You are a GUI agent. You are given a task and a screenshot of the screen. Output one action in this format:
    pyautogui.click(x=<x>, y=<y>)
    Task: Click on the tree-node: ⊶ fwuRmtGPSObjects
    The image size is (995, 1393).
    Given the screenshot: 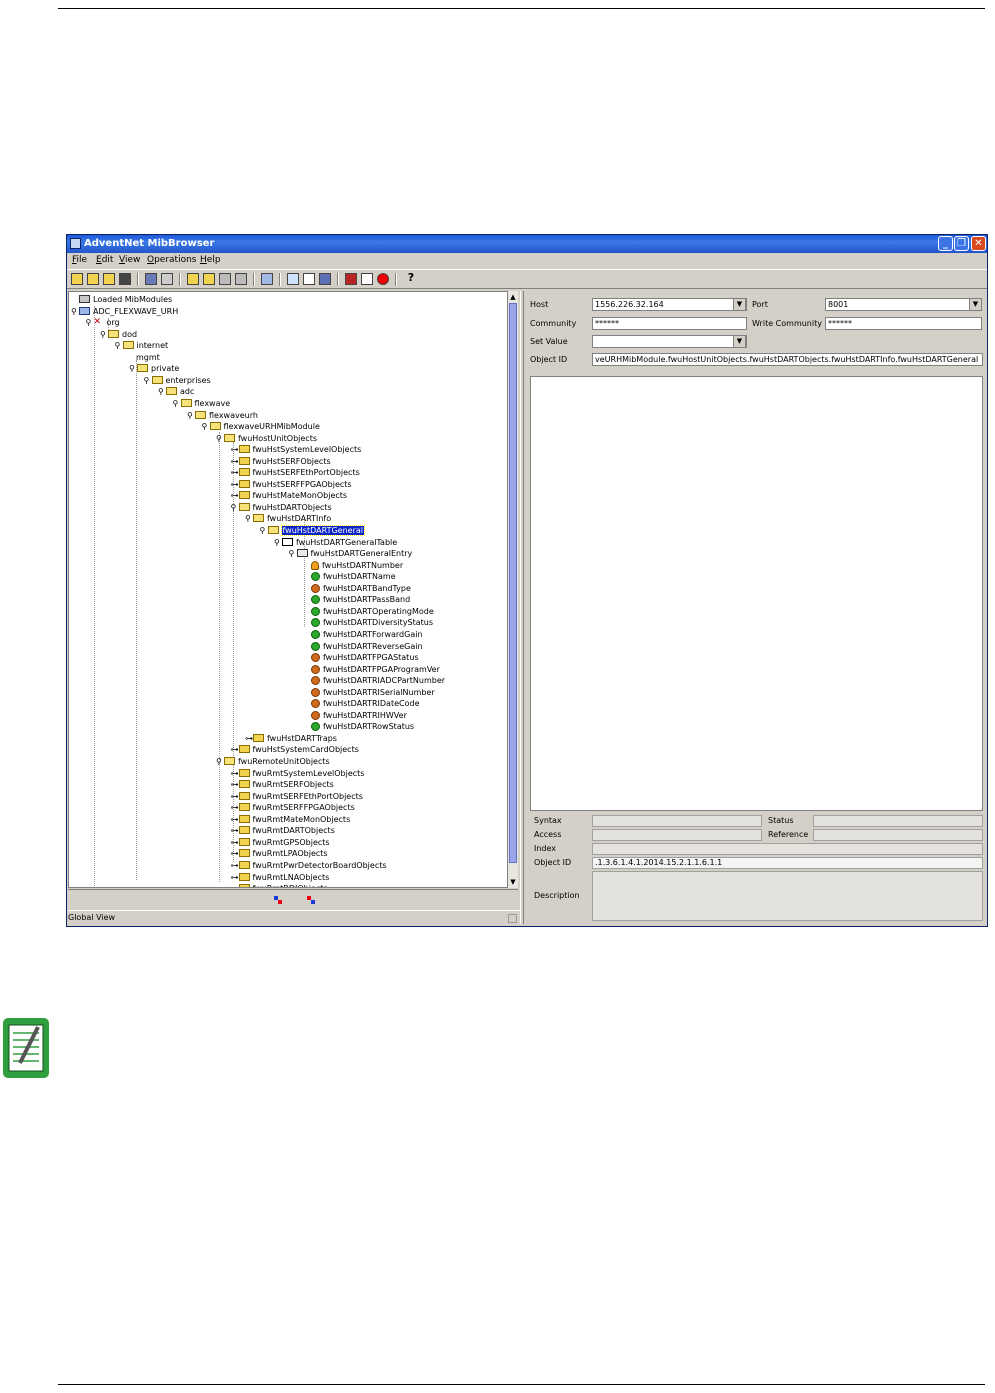 What is the action you would take?
    pyautogui.click(x=280, y=842)
    